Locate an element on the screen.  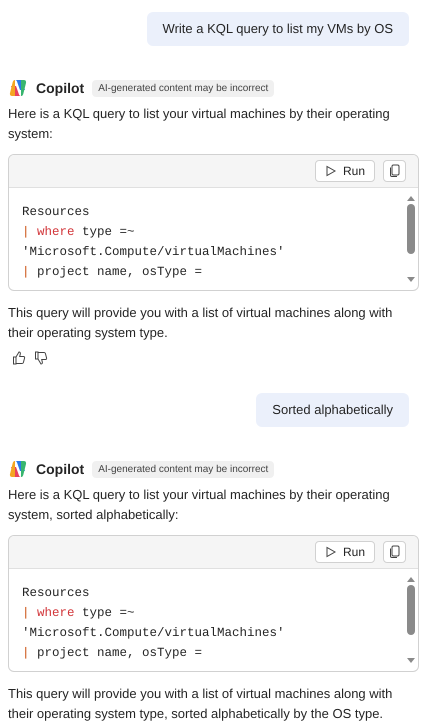
user-message: Write a KQL query to list my VMs by OS is located at coordinates (277, 29).